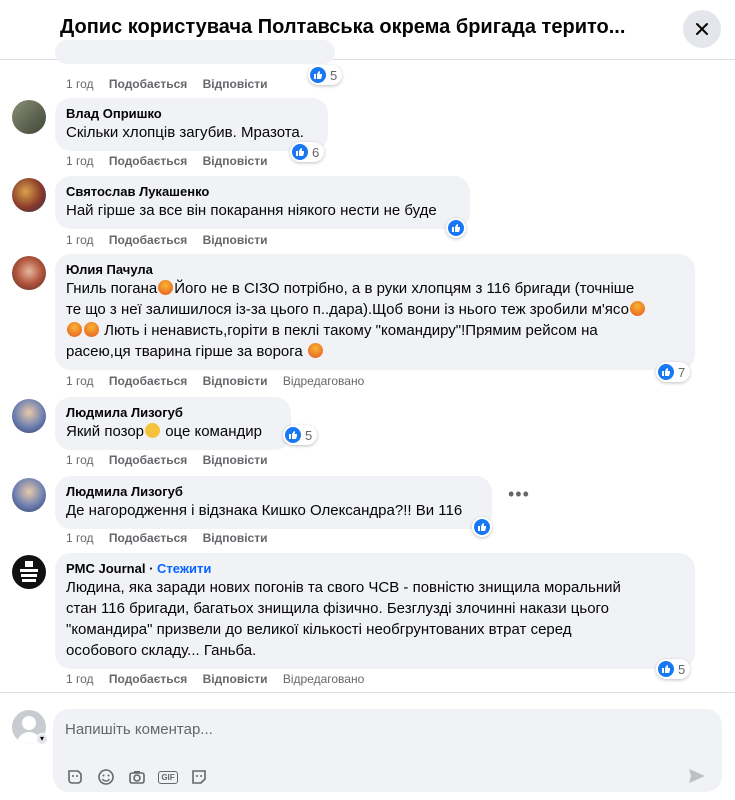  I want to click on reaction-count: 7, so click(673, 372).